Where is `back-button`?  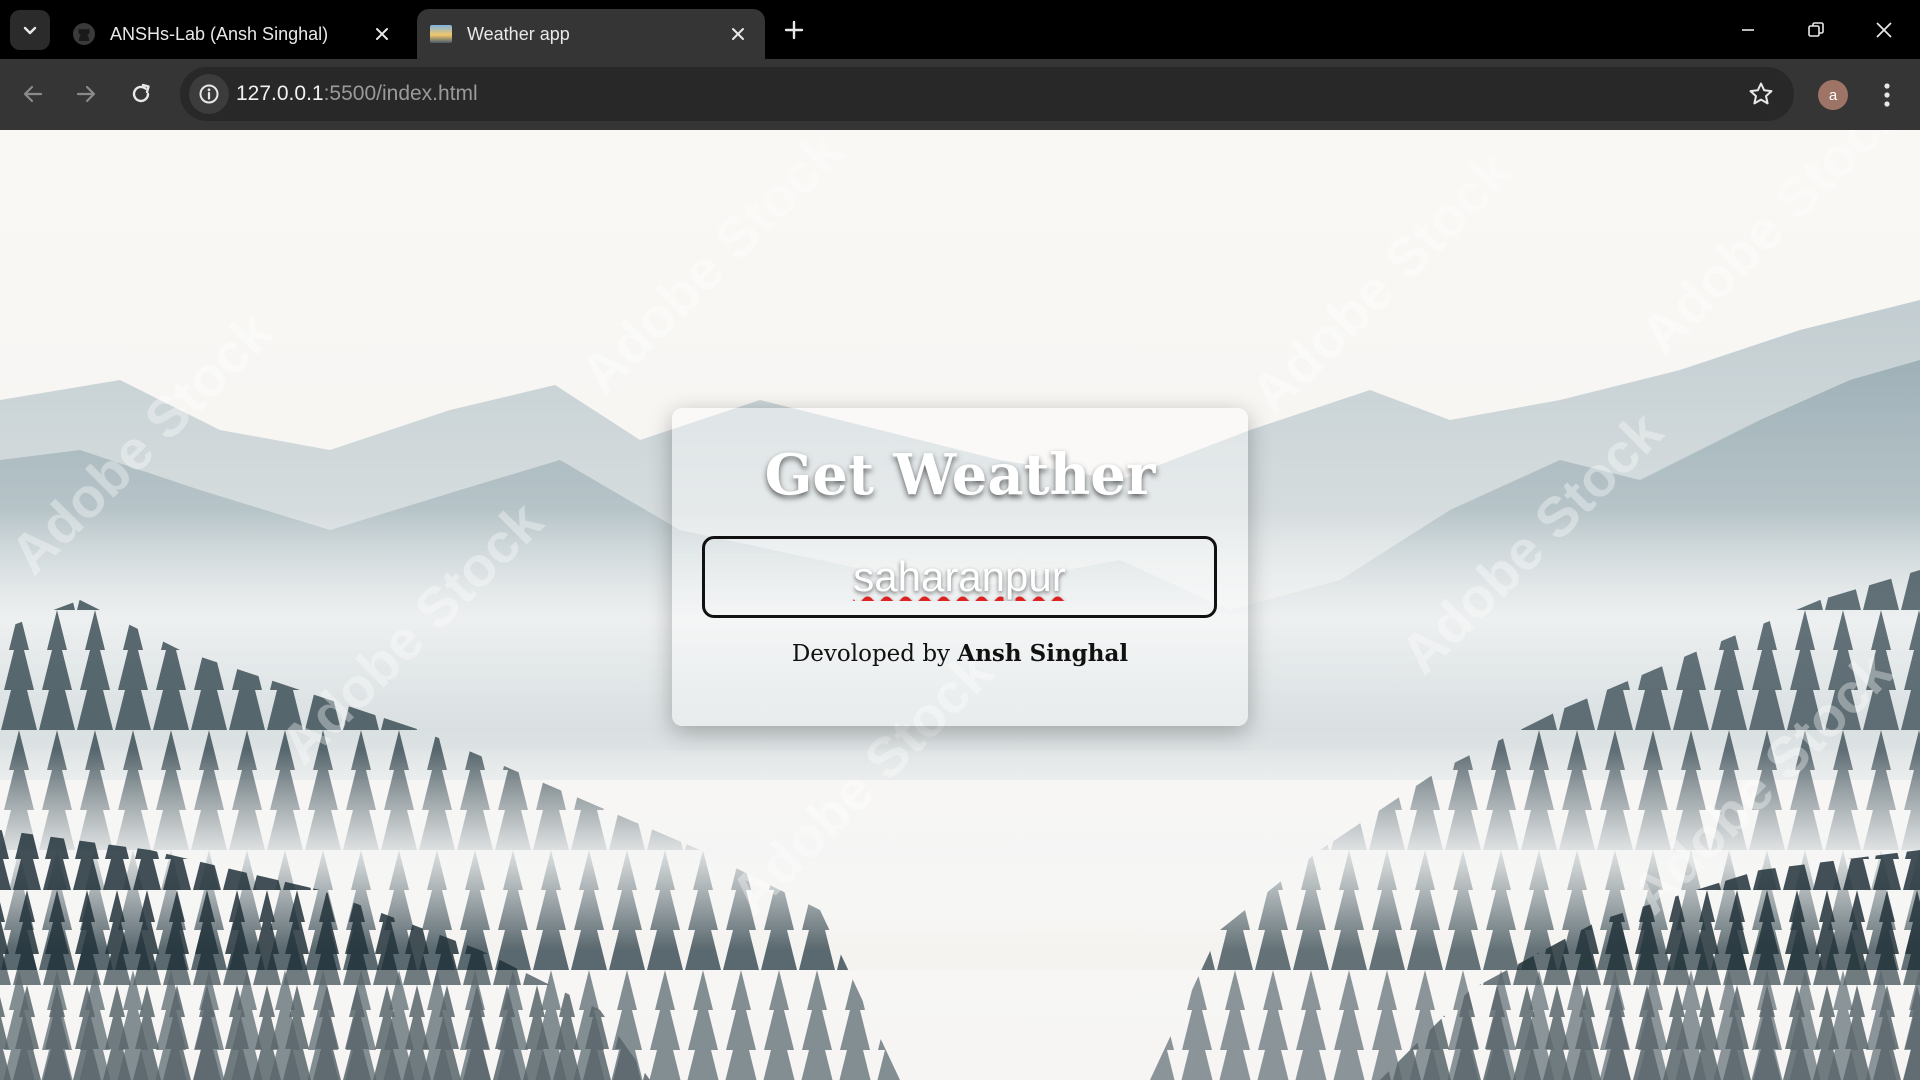 back-button is located at coordinates (33, 94).